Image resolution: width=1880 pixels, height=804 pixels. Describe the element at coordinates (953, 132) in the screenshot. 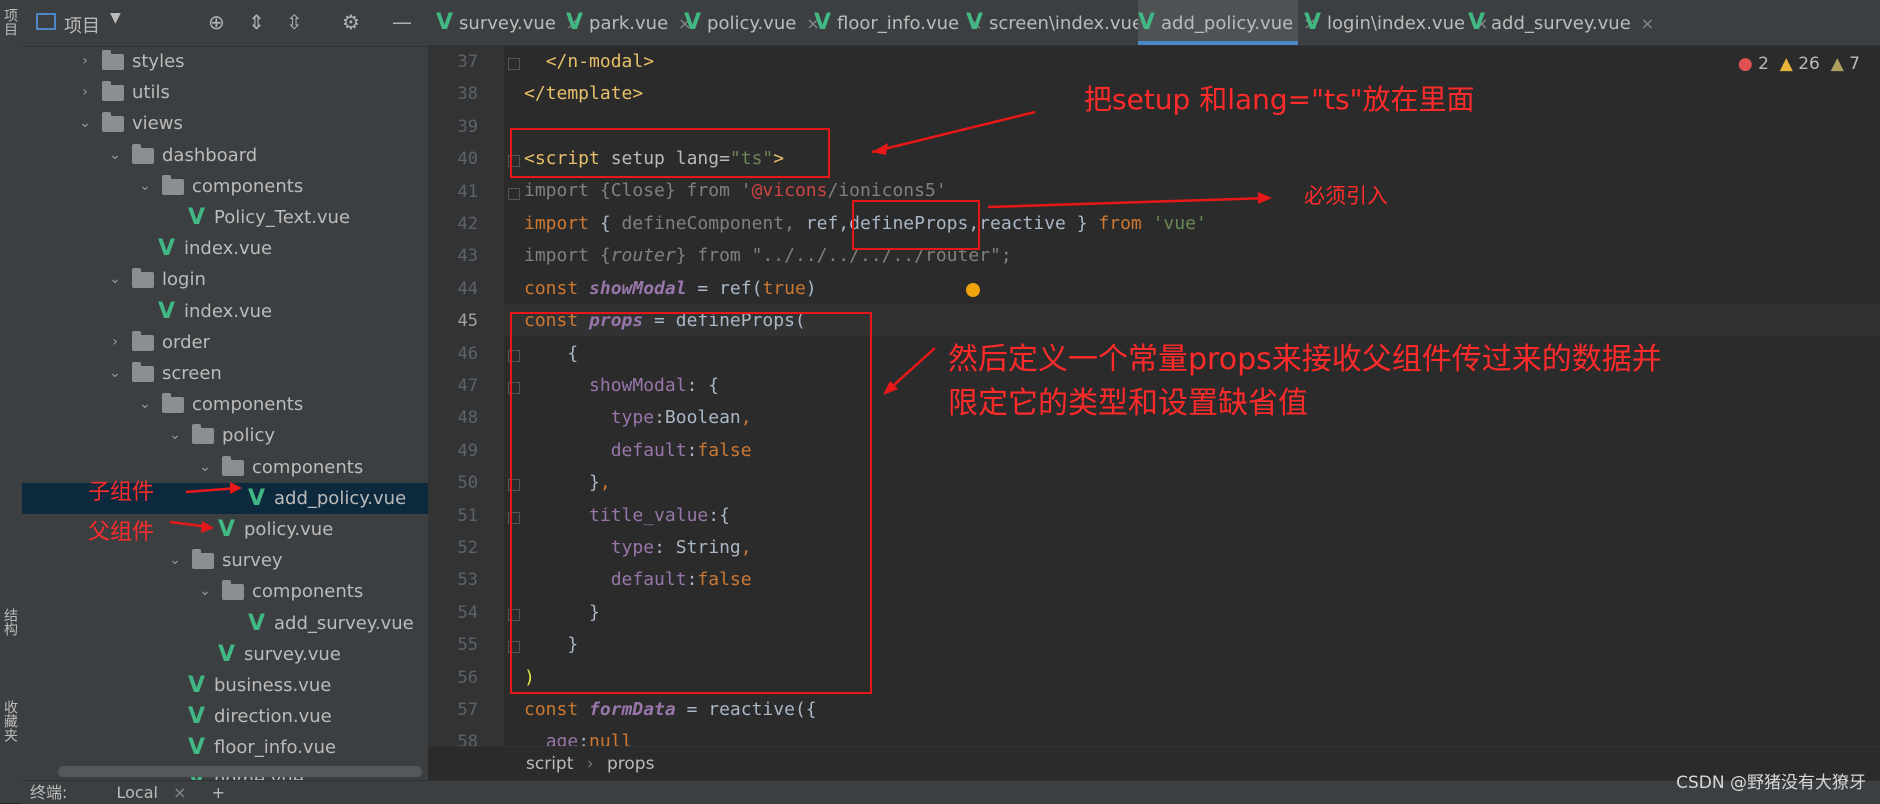

I see `arrow-setup` at that location.